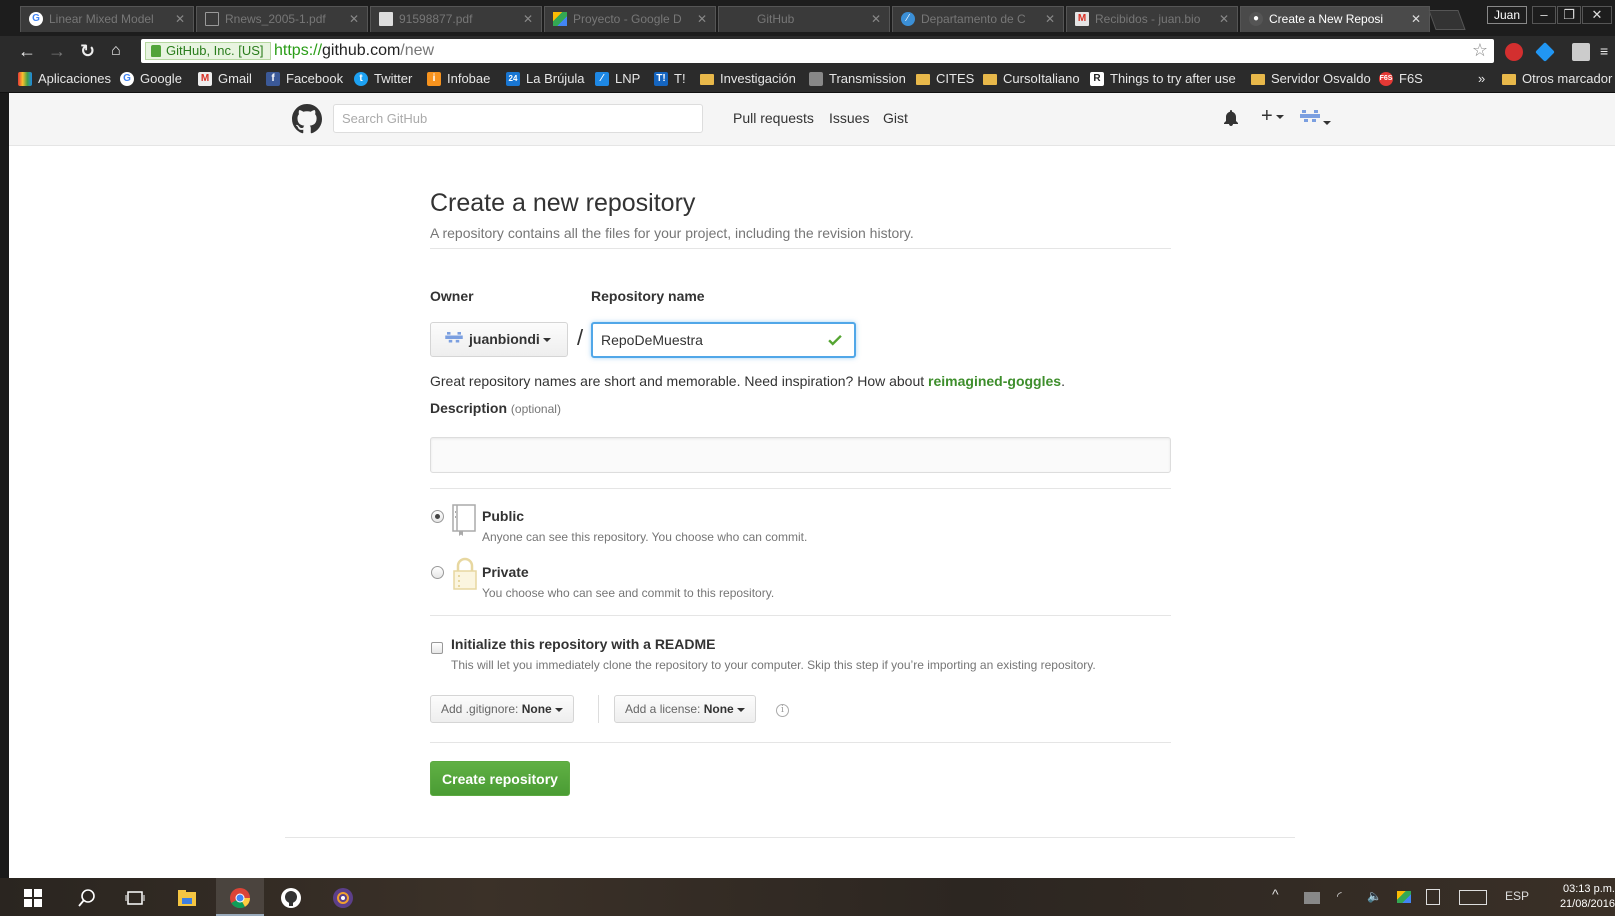  I want to click on footer-divider, so click(790, 837).